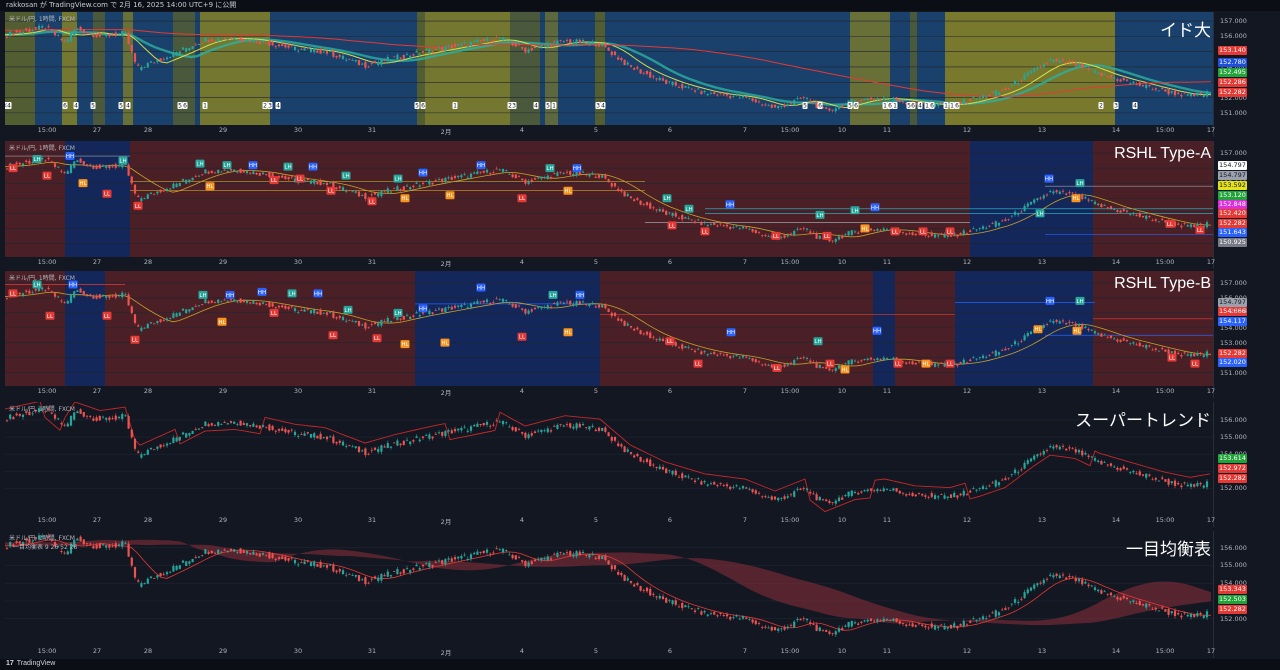 Image resolution: width=1280 pixels, height=670 pixels. I want to click on time-tick: 12, so click(967, 262).